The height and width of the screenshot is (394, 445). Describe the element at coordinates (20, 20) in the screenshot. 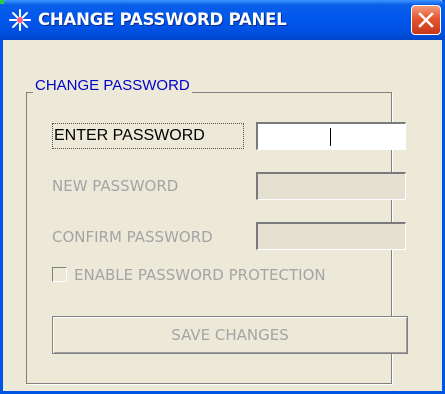

I see `sparkle-icon` at that location.